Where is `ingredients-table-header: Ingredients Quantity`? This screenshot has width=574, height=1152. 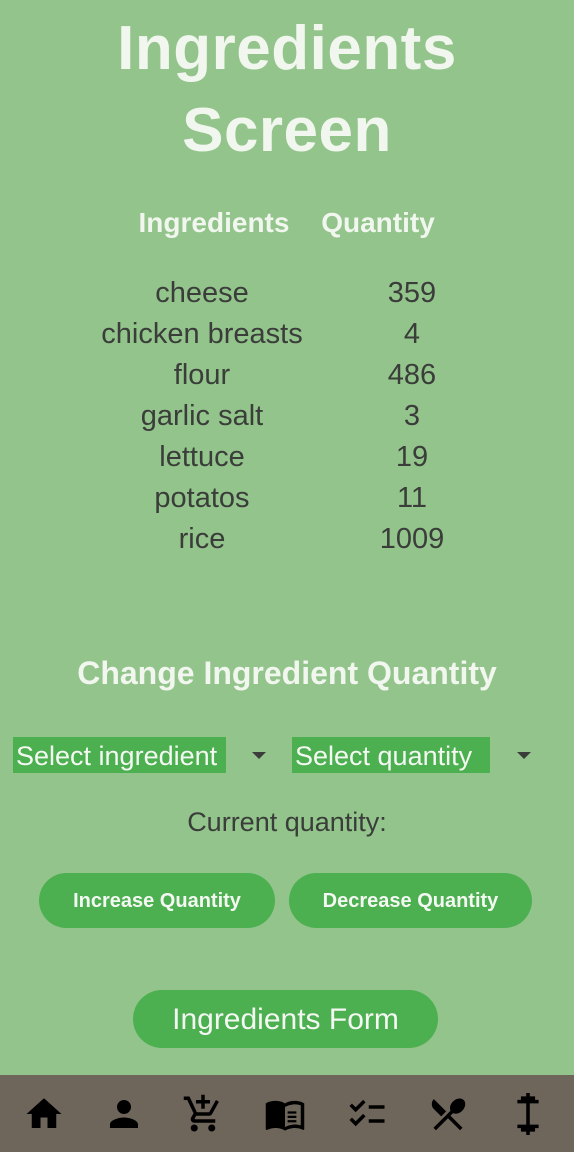
ingredients-table-header: Ingredients Quantity is located at coordinates (287, 225).